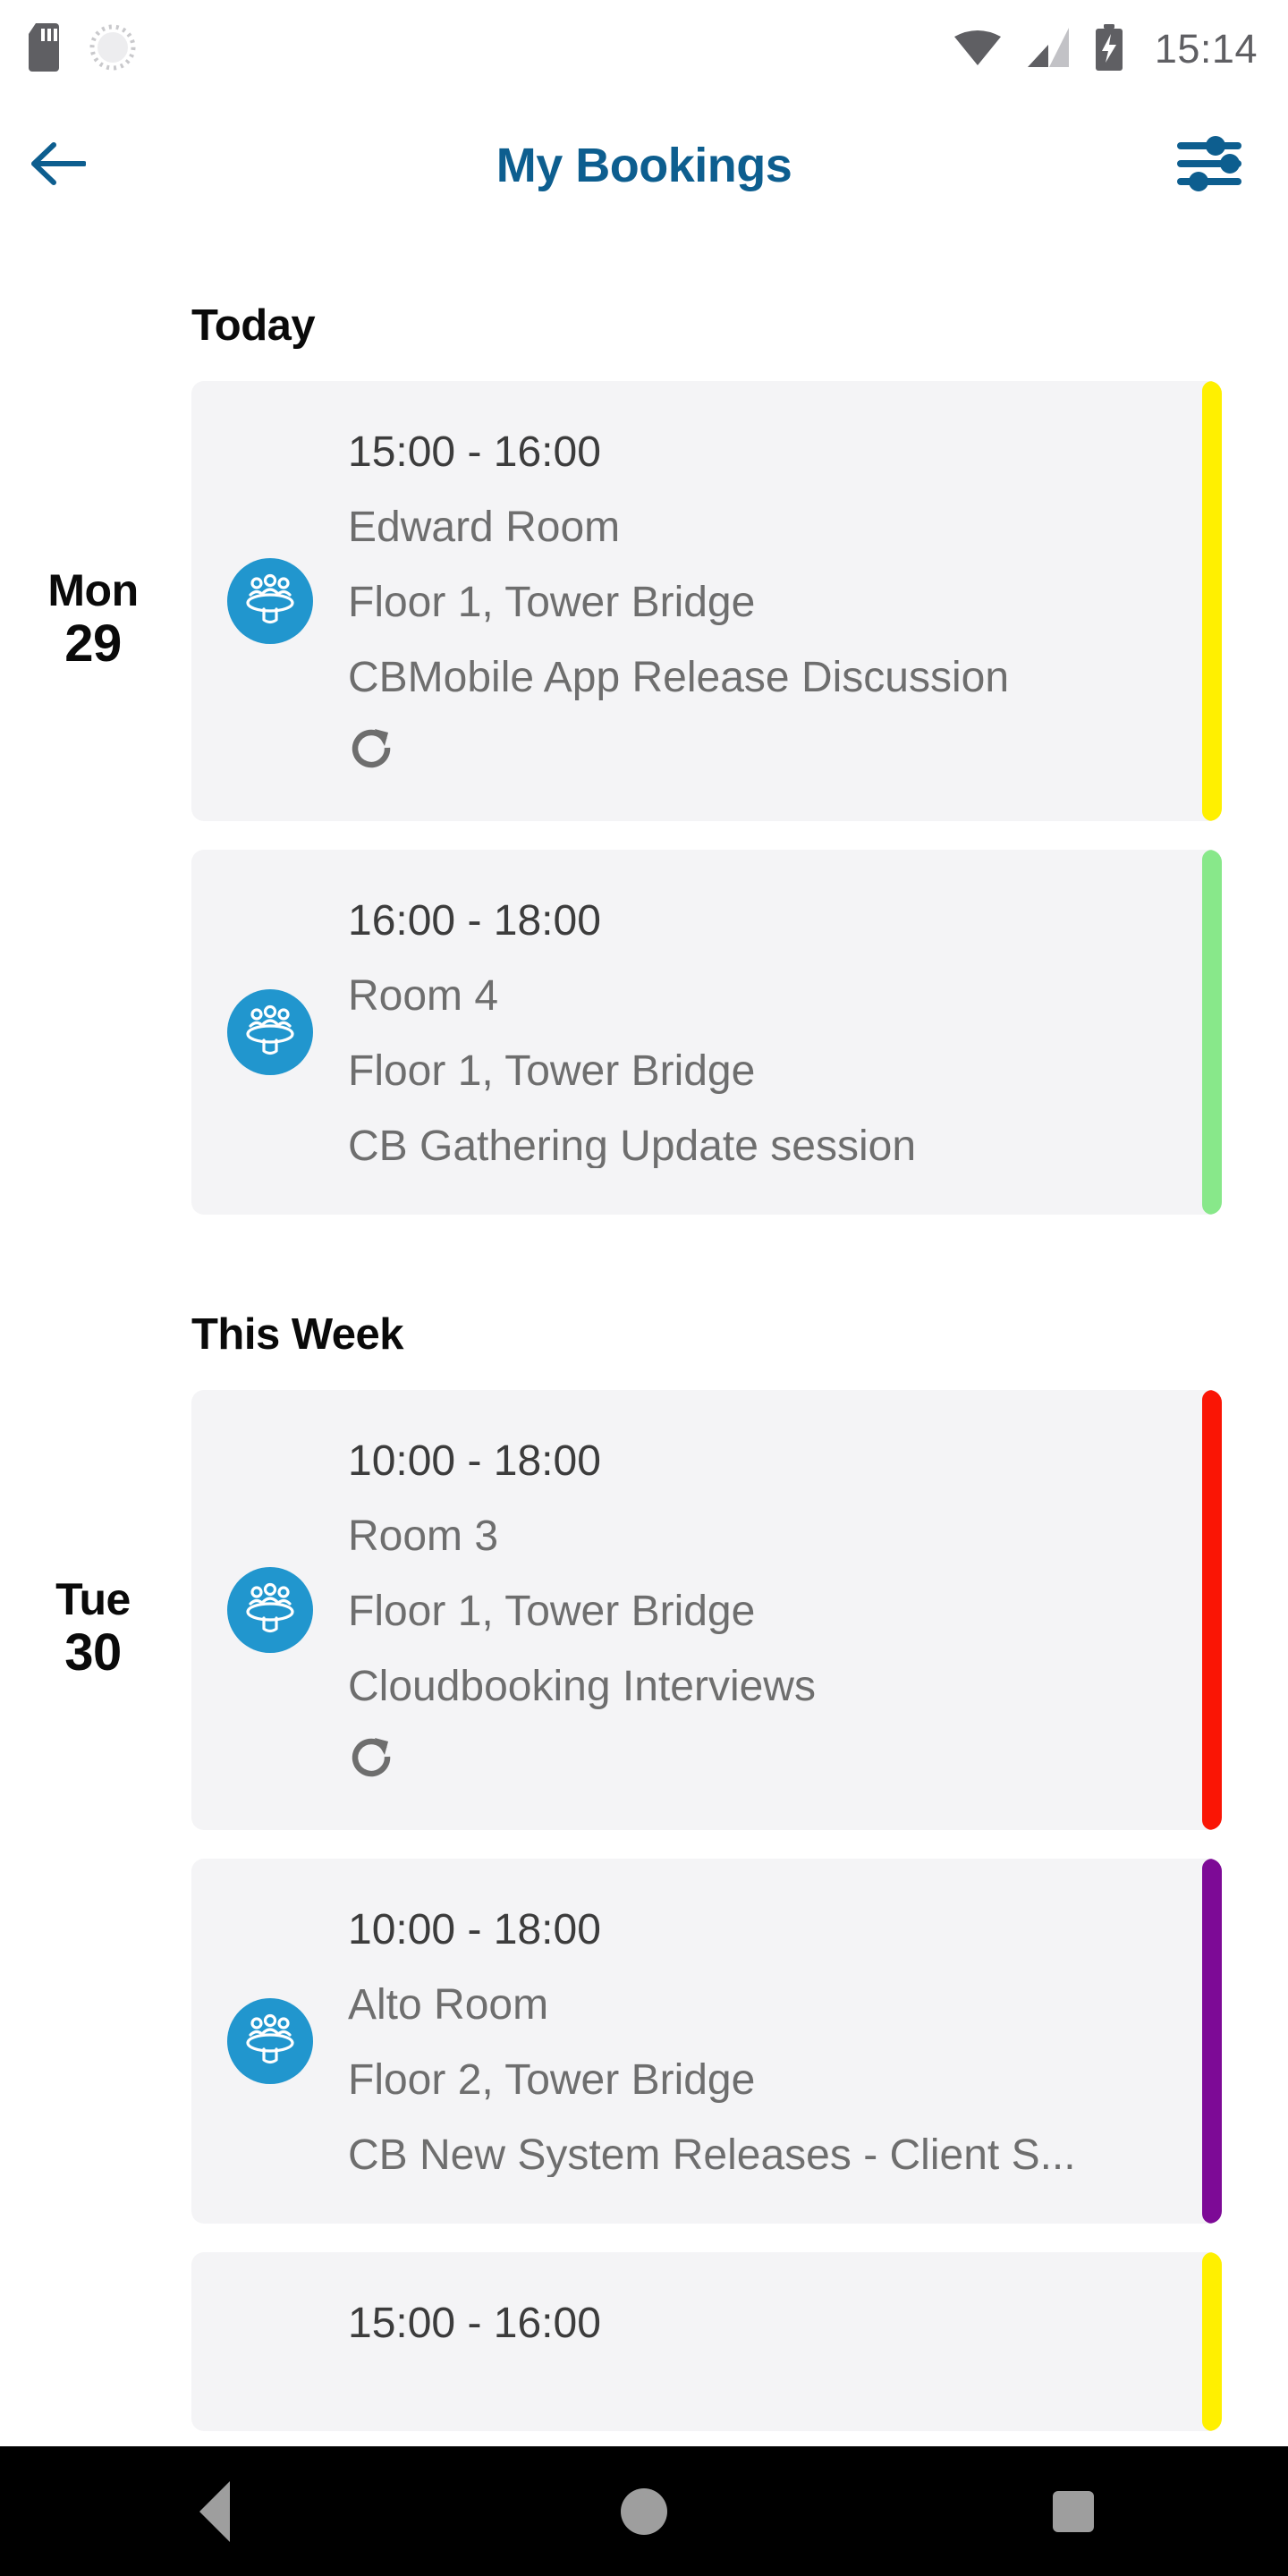  What do you see at coordinates (1048, 49) in the screenshot?
I see `cellular-signal-icon` at bounding box center [1048, 49].